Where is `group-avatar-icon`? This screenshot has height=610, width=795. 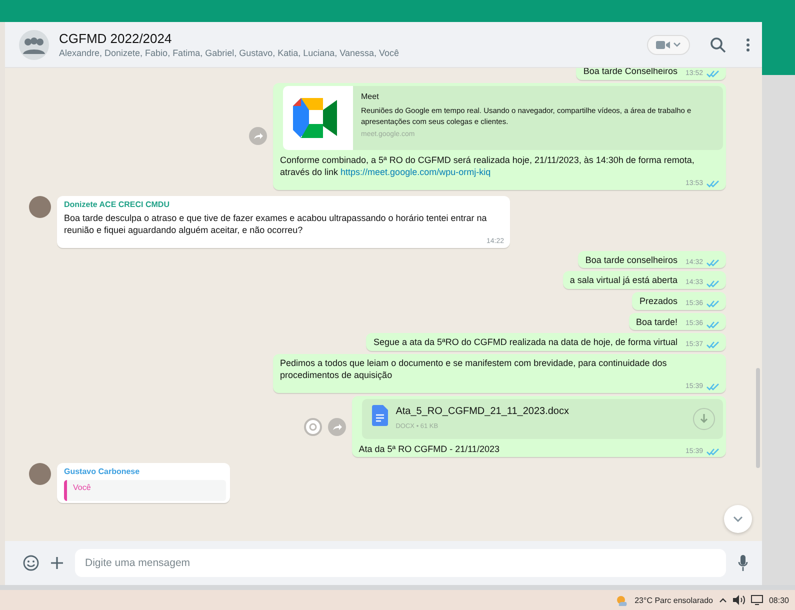
group-avatar-icon is located at coordinates (34, 45).